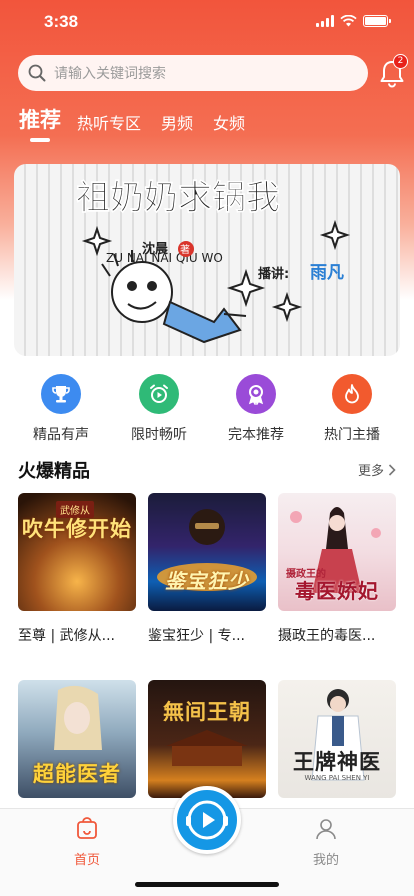 Image resolution: width=414 pixels, height=896 pixels. Describe the element at coordinates (142, 119) in the screenshot. I see `category-tabs: 推荐 热听专区 男频 女频` at that location.